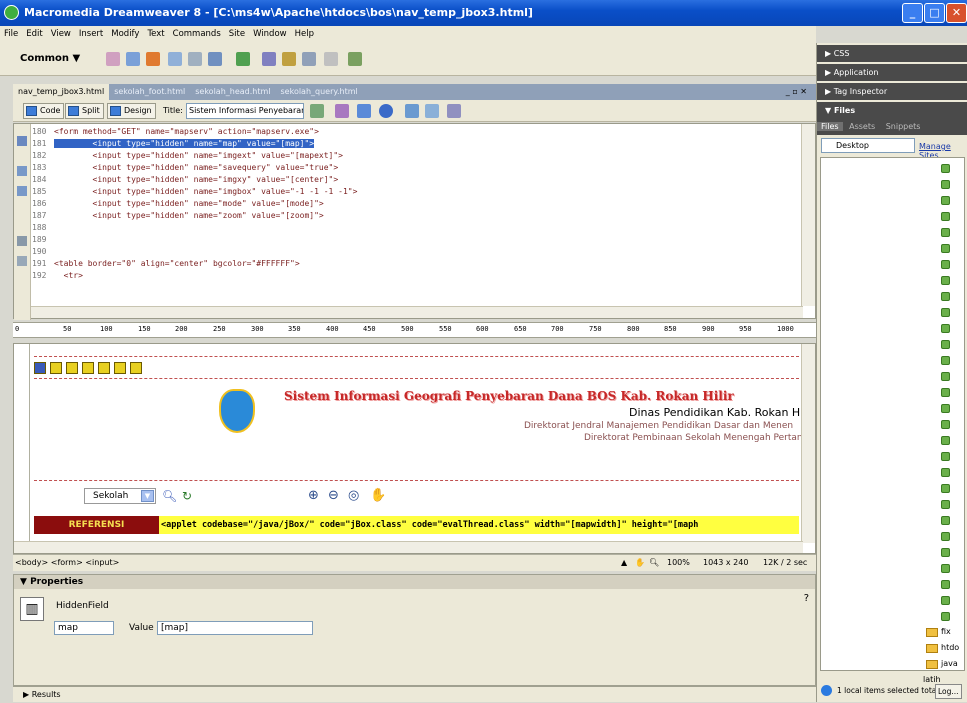  I want to click on code-horizontal-scrollbar, so click(417, 312).